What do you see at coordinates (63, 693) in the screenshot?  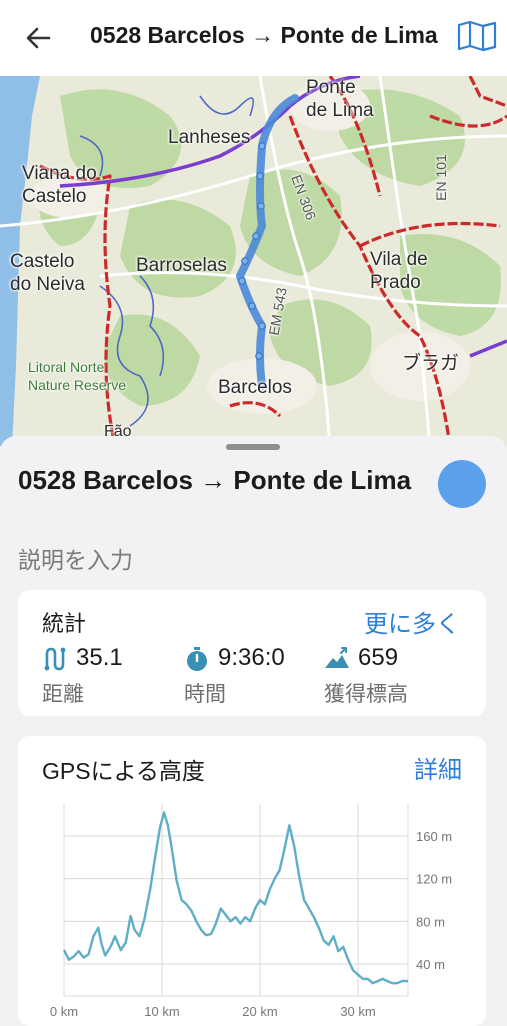 I see `distance-label: 距離` at bounding box center [63, 693].